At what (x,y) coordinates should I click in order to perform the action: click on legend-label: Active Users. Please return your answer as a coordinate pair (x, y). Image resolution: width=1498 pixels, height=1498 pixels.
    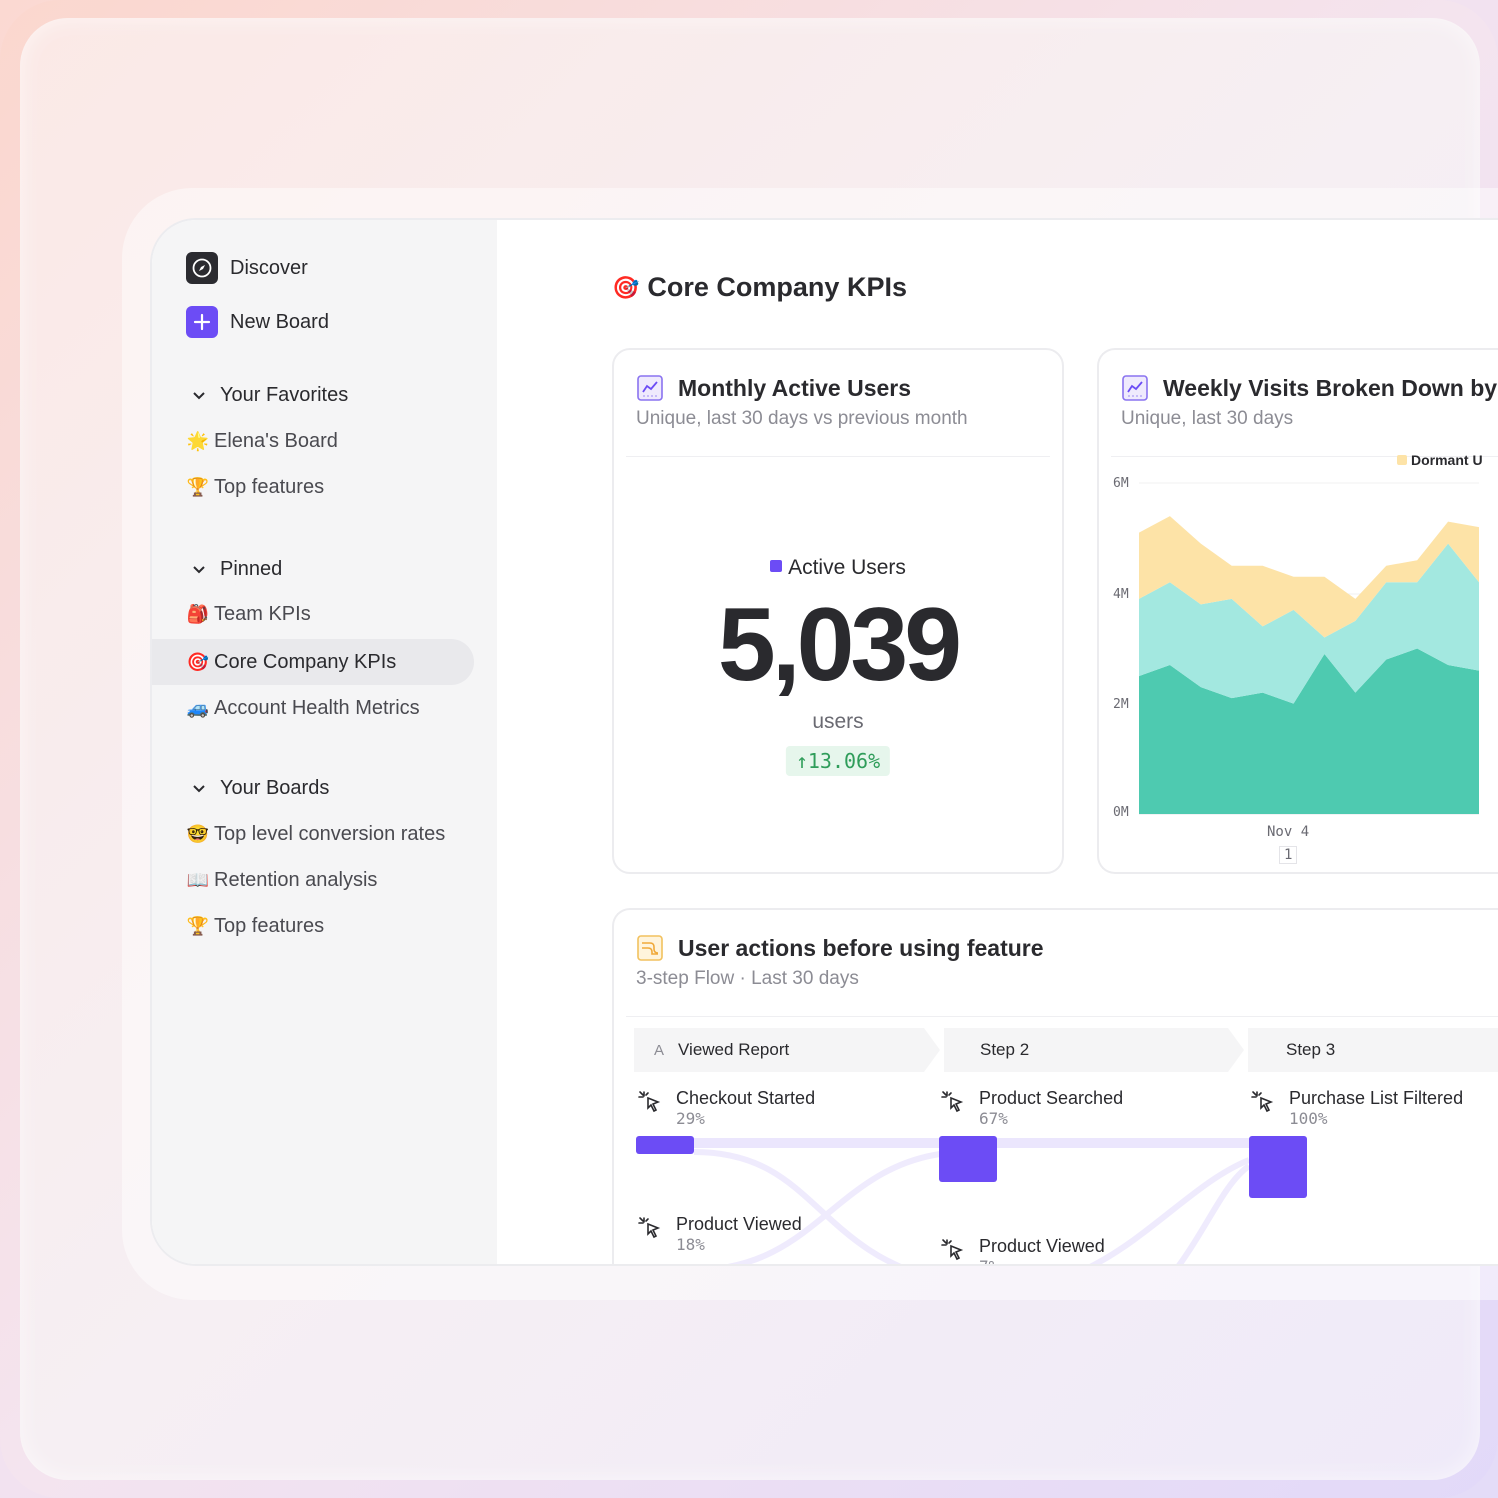
    Looking at the image, I should click on (847, 567).